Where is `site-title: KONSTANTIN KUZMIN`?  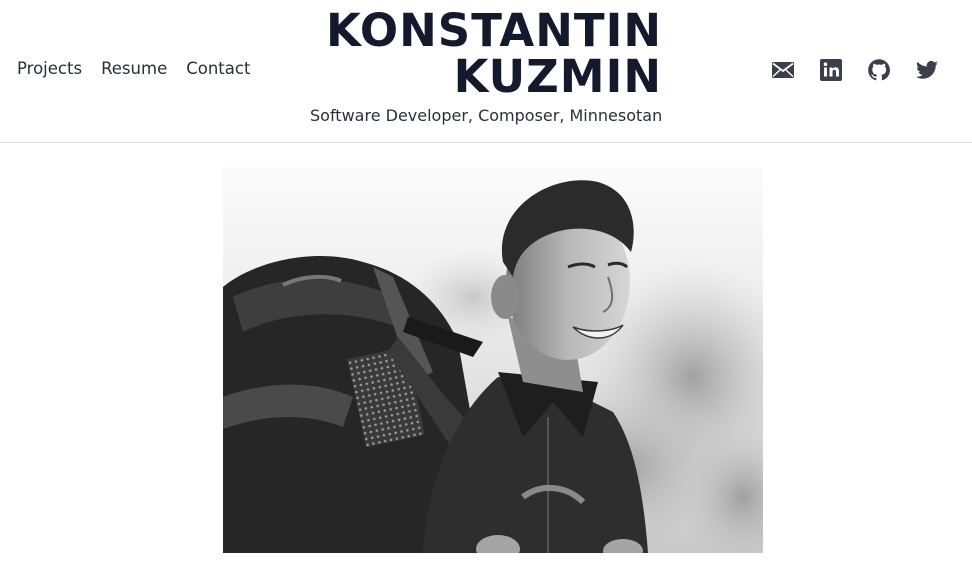
site-title: KONSTANTIN KUZMIN is located at coordinates (486, 54).